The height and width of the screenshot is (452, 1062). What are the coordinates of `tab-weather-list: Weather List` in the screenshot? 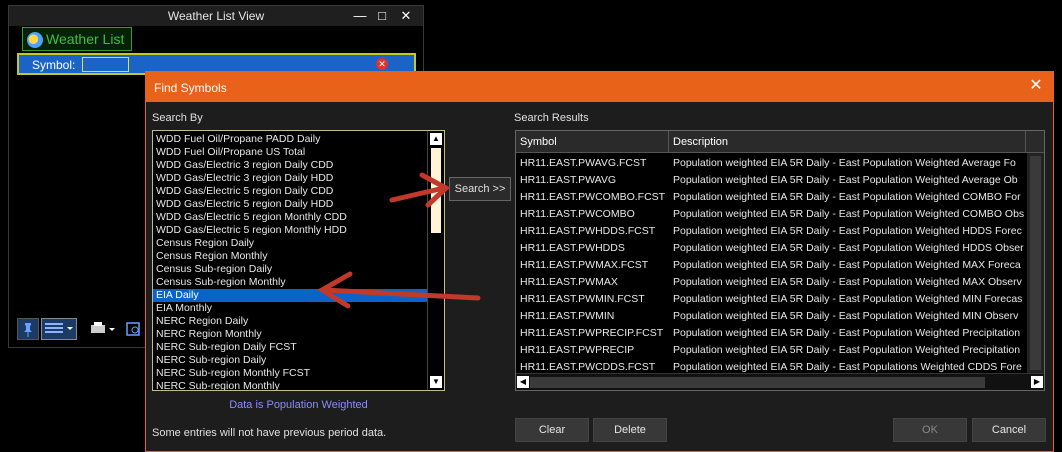 It's located at (77, 39).